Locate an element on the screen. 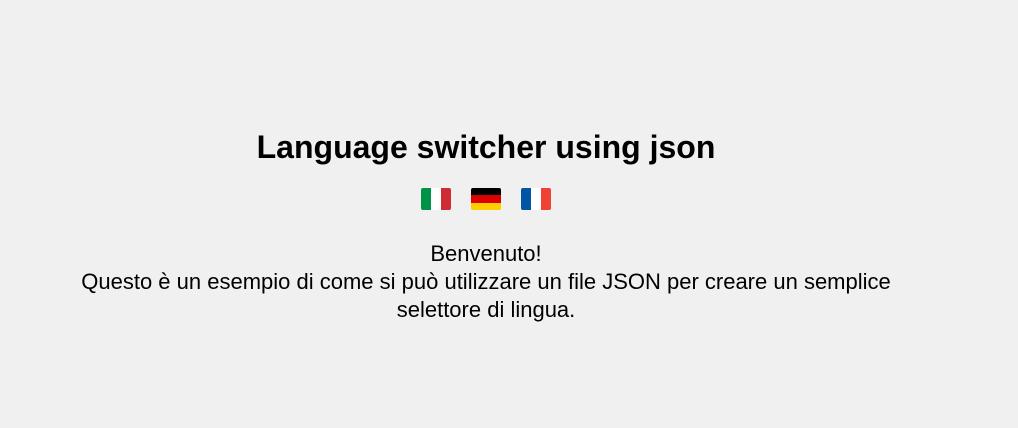 The image size is (1018, 428). language-flags is located at coordinates (486, 200).